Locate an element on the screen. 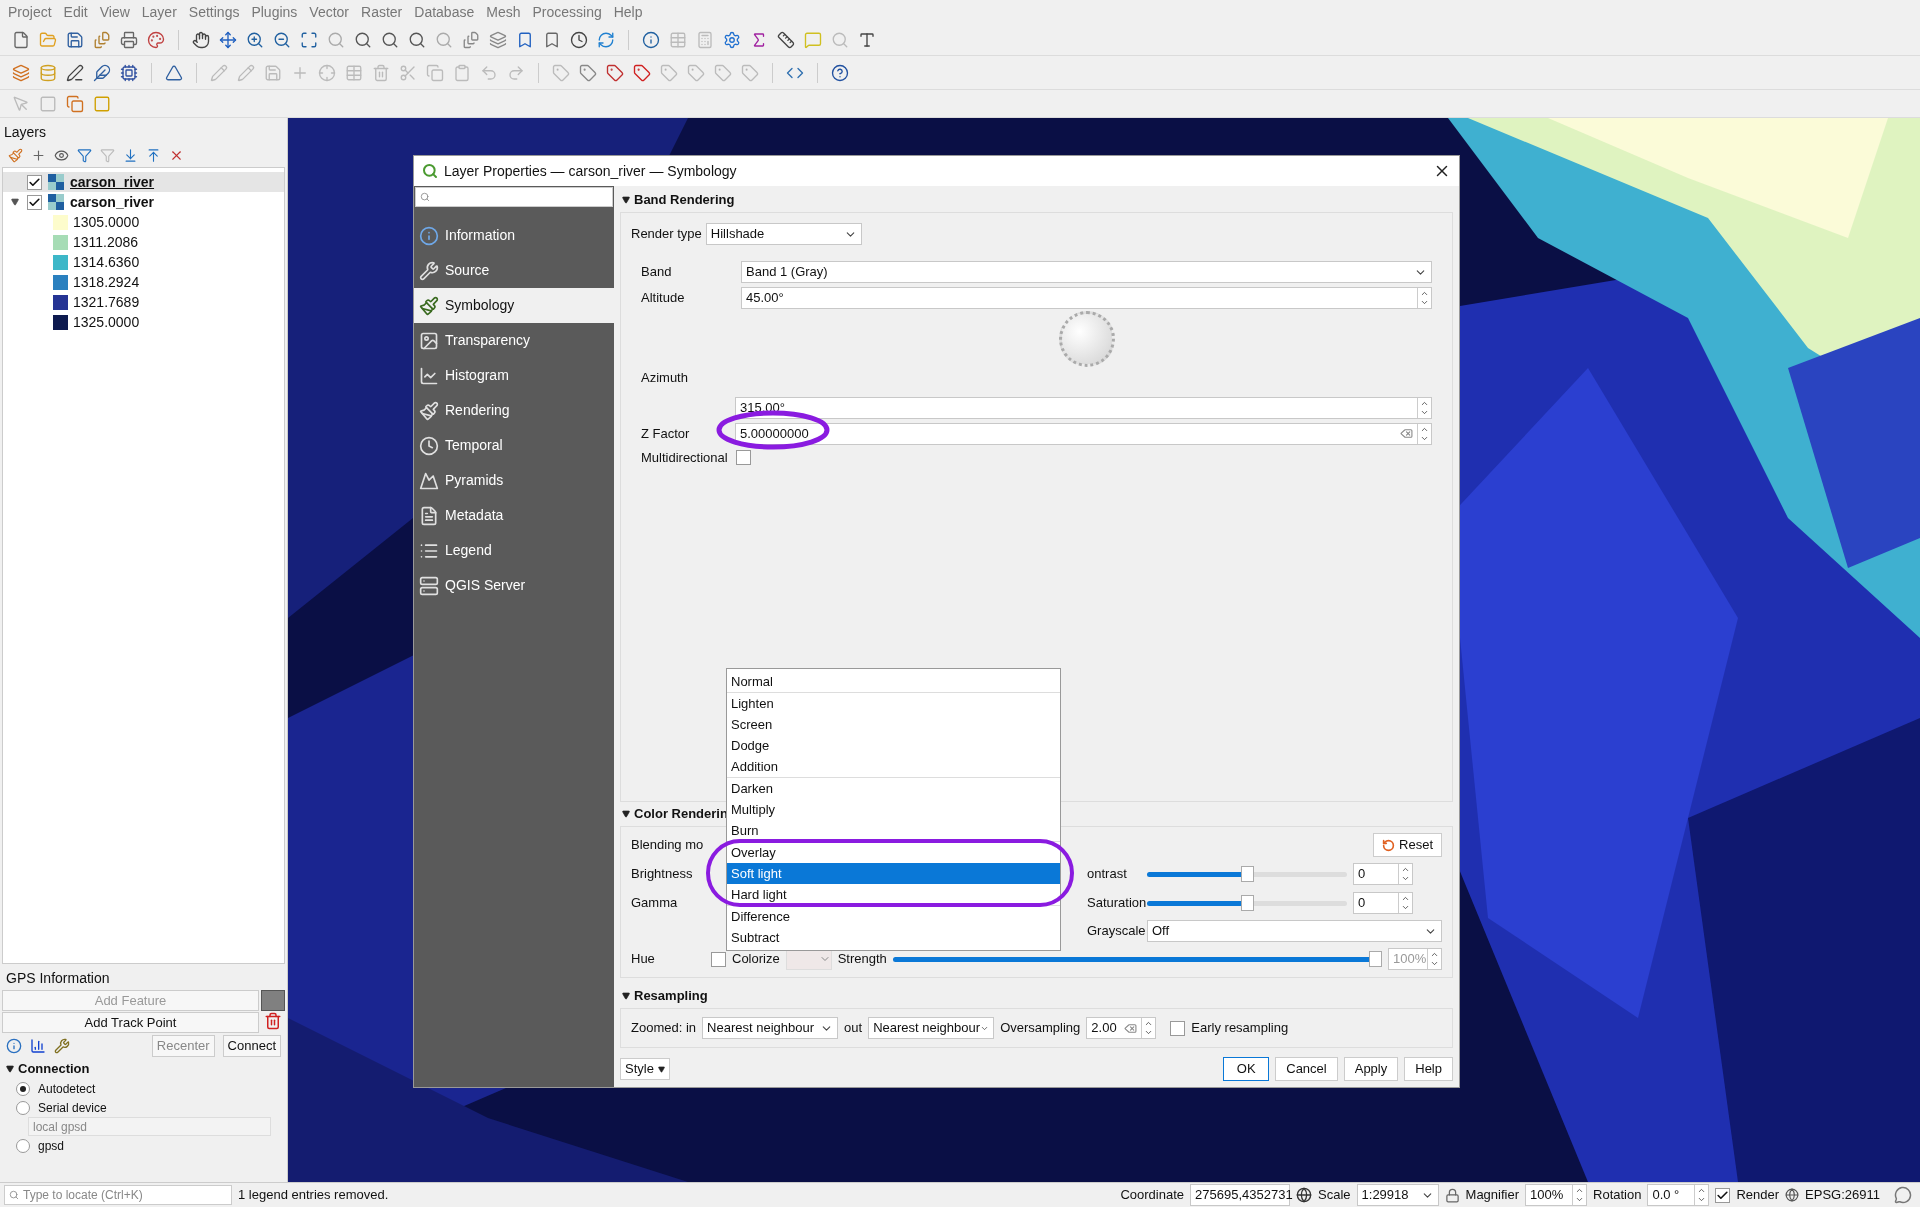 The height and width of the screenshot is (1207, 1920). menu-option: Difference is located at coordinates (893, 916).